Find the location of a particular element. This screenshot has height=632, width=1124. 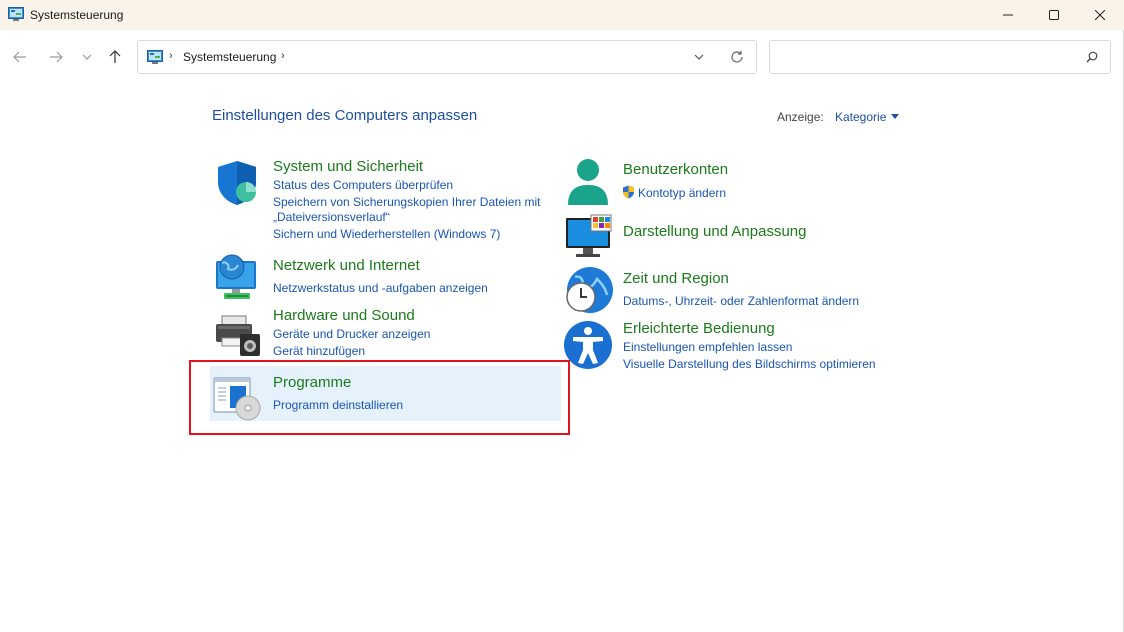

search-icon is located at coordinates (1092, 57).